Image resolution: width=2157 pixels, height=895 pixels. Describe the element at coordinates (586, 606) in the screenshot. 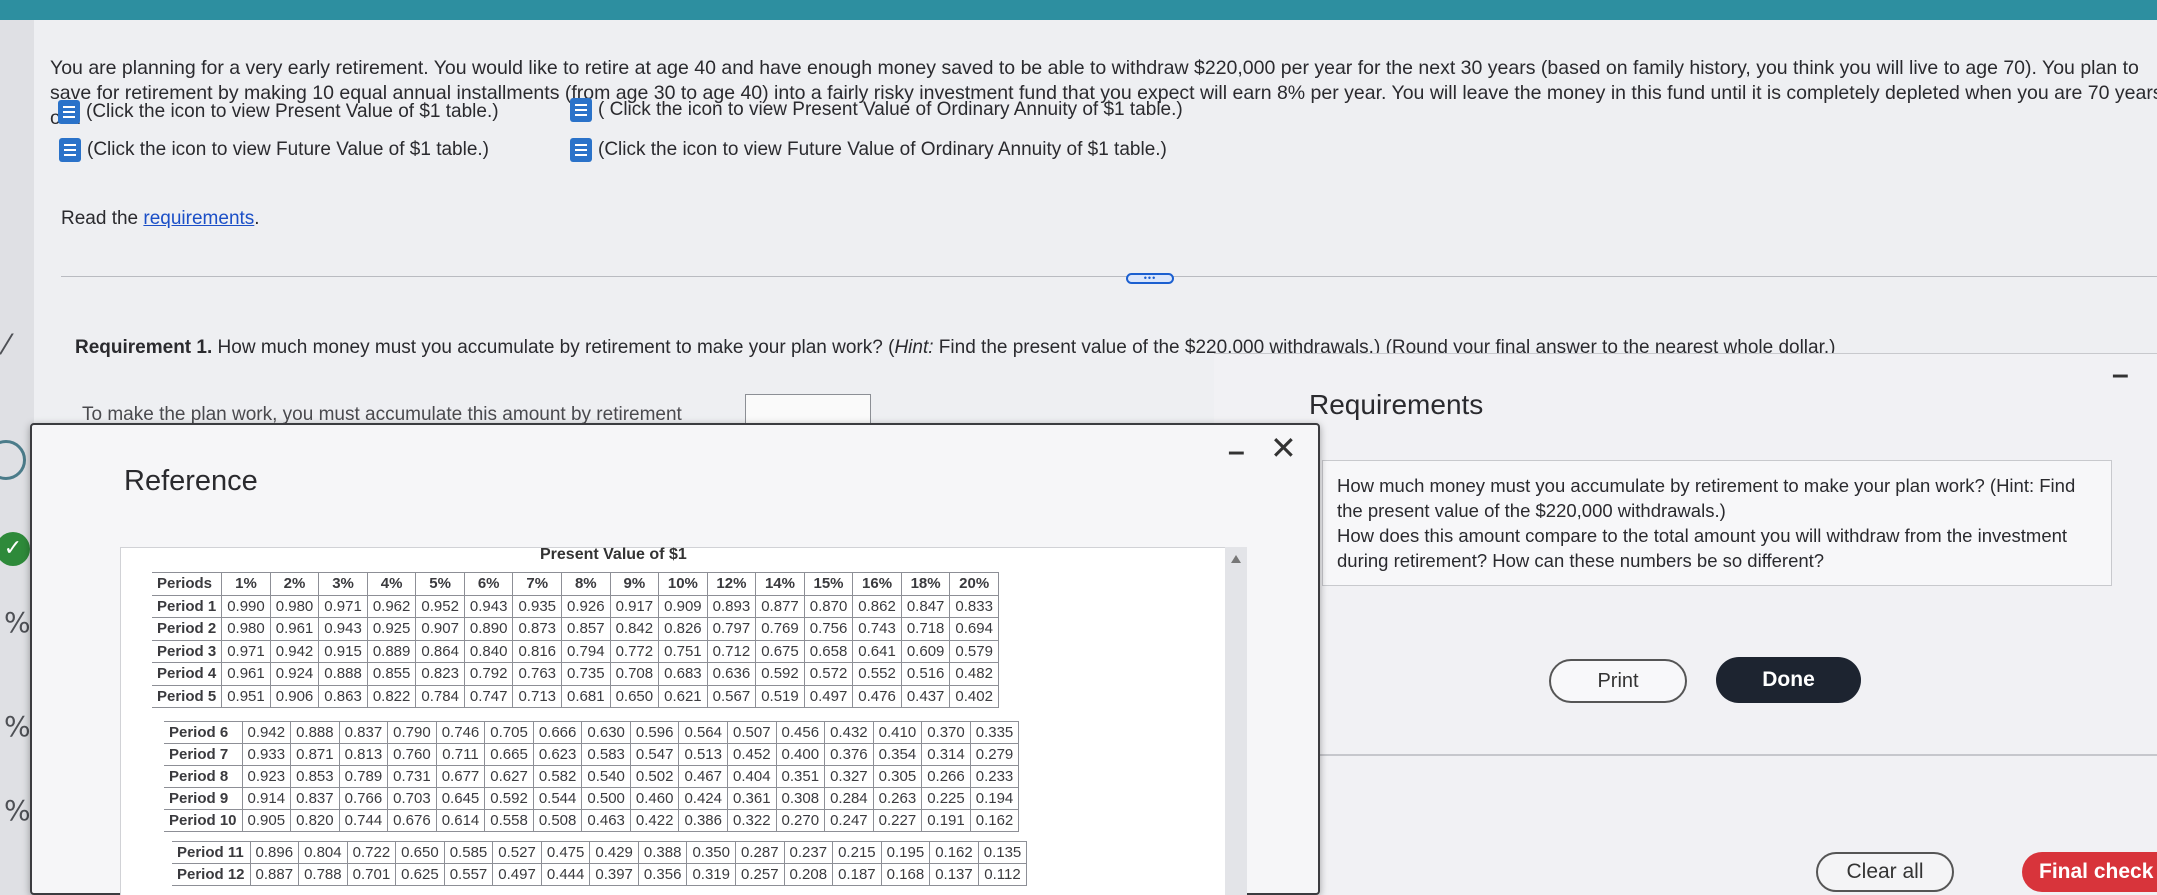

I see `pv-factor-cell: 0.926` at that location.